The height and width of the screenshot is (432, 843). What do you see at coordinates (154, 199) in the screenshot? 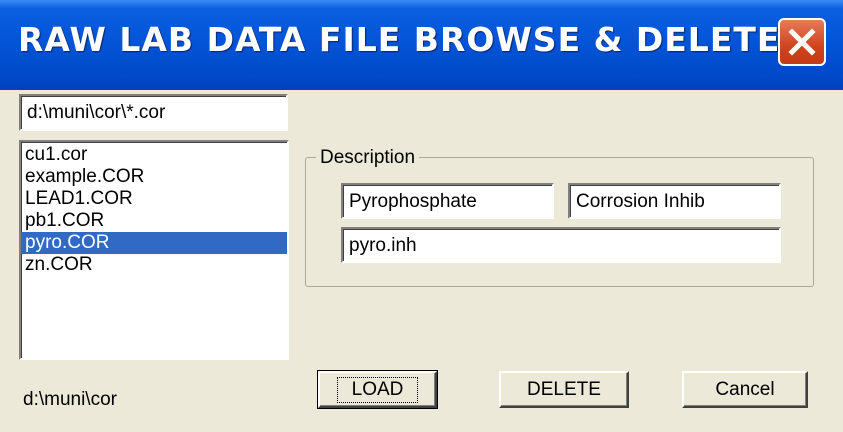
I see `file-list-item: LEAD1.COR` at bounding box center [154, 199].